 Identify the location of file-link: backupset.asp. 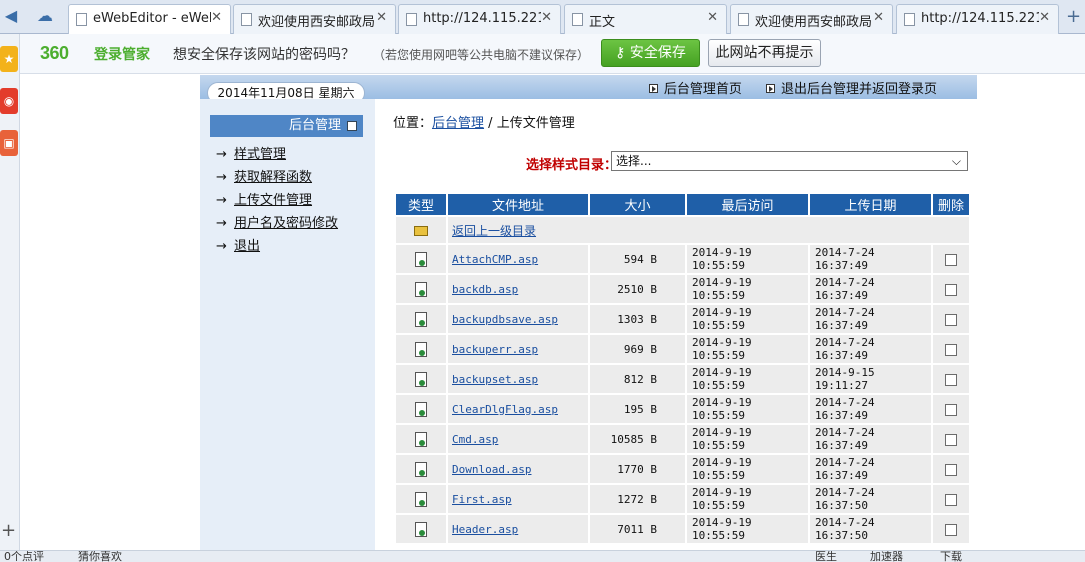
(493, 379).